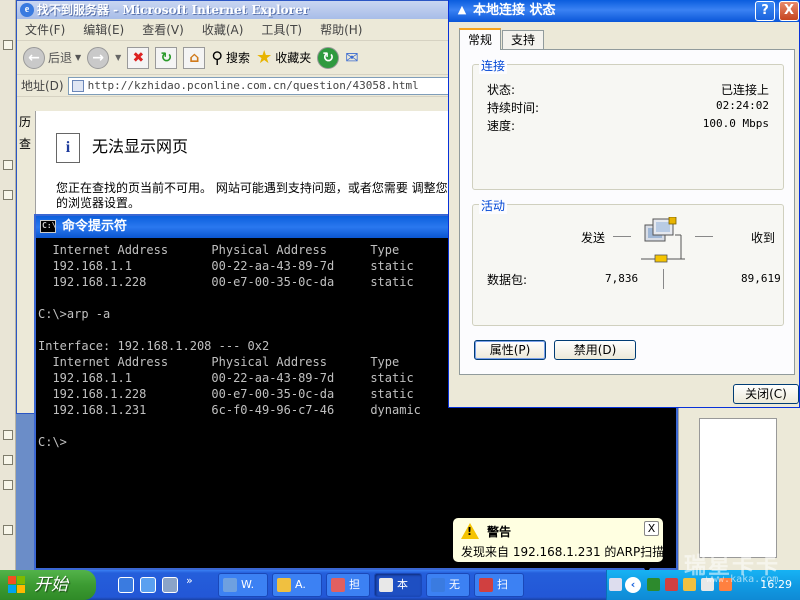  I want to click on ie-title-bar: e 找不到服务器 - Microsoft Internet Explorer, so click(234, 10).